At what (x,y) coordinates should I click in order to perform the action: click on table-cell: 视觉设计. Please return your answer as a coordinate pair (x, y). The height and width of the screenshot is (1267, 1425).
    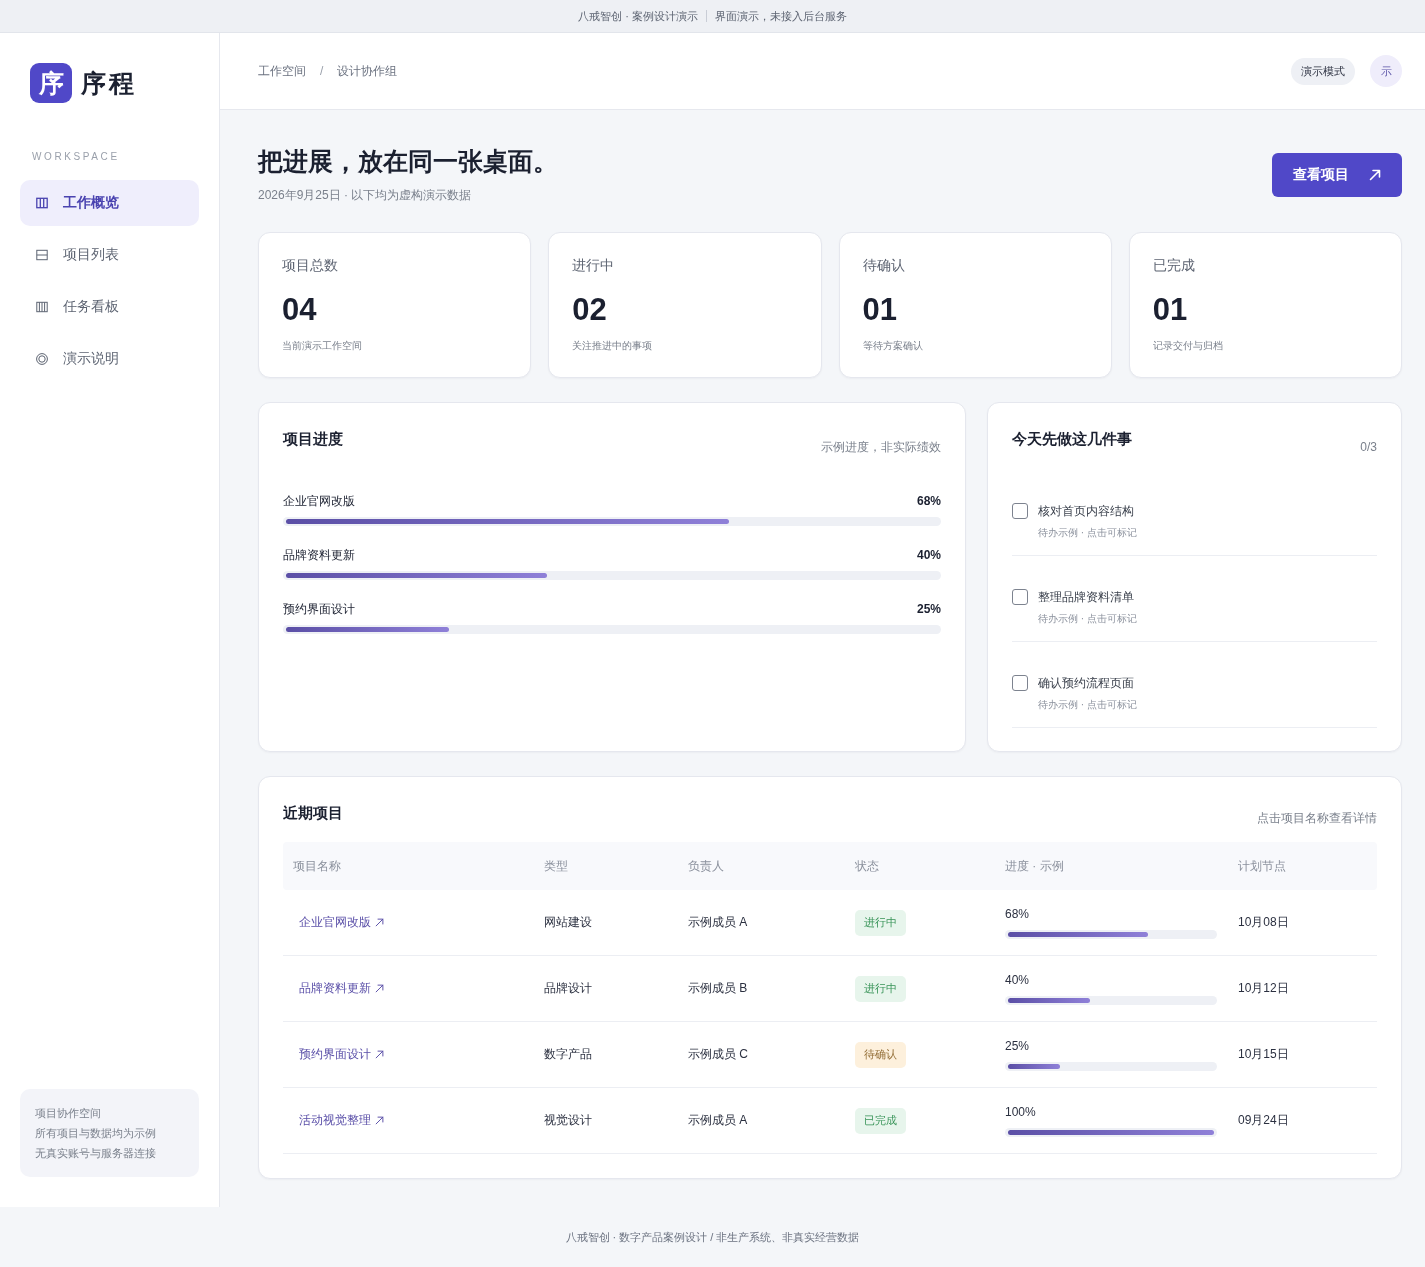
    Looking at the image, I should click on (568, 1120).